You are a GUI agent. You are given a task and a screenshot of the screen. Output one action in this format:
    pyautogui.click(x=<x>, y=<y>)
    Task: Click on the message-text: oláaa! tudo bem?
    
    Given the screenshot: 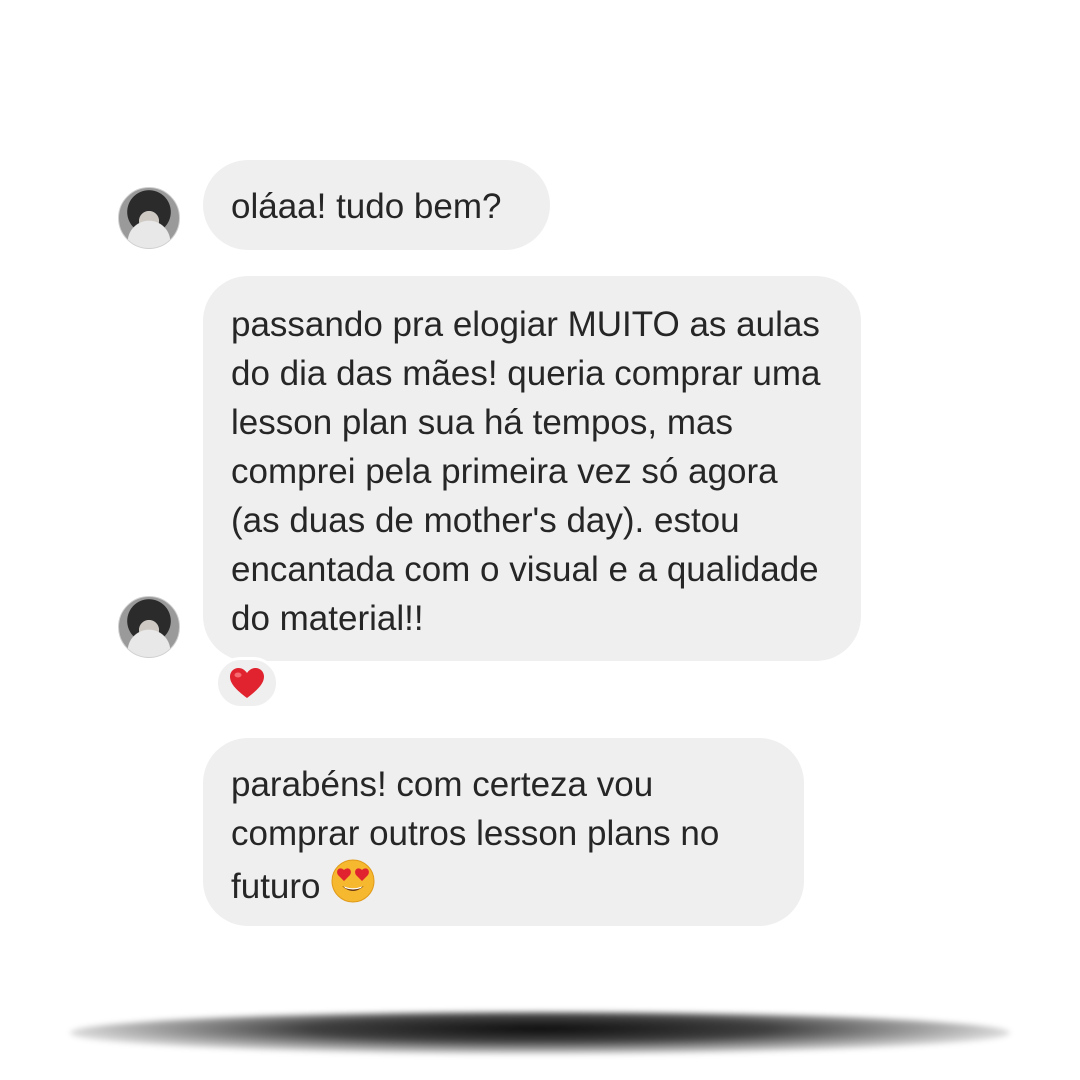 What is the action you would take?
    pyautogui.click(x=366, y=206)
    